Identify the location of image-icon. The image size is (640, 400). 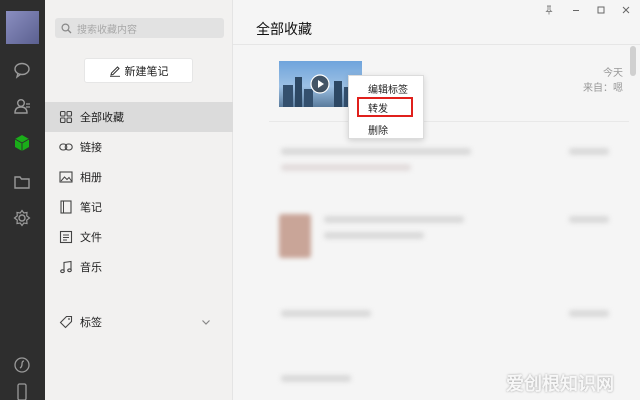
(66, 177).